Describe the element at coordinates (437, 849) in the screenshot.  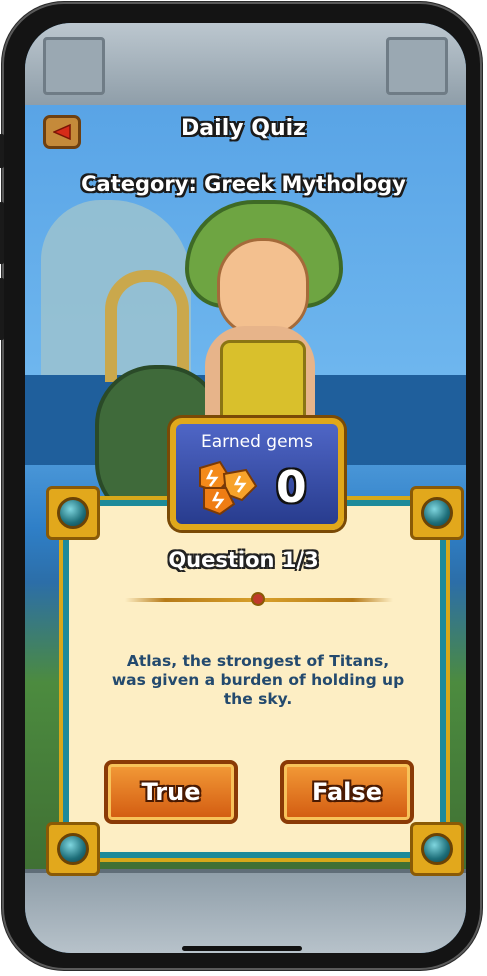
I see `corner-gem-bottom-right` at that location.